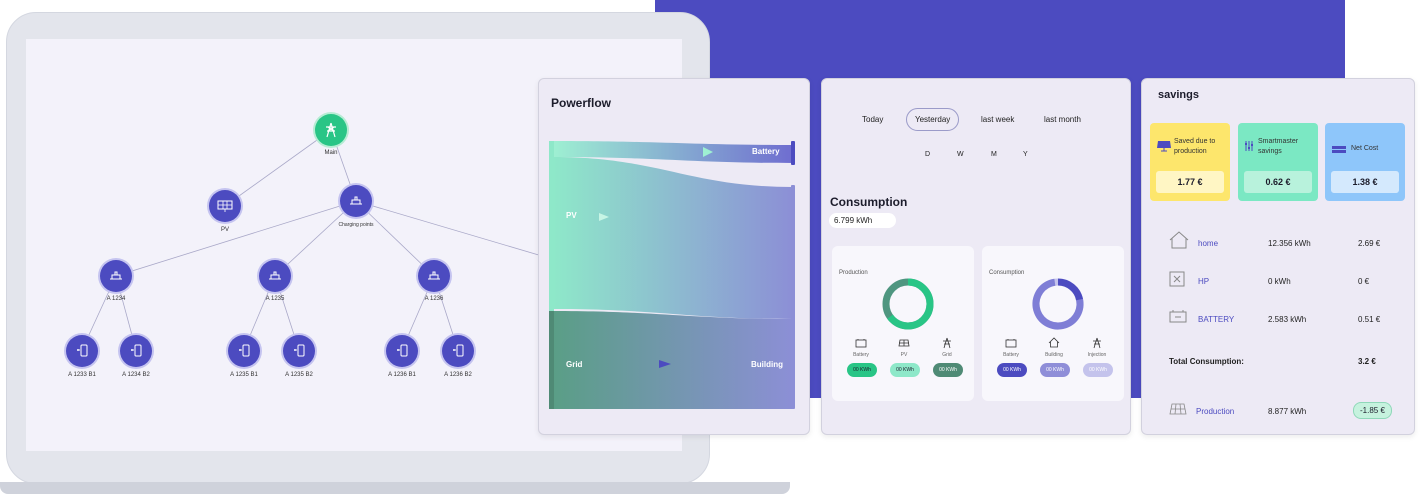 The width and height of the screenshot is (1421, 494). Describe the element at coordinates (434, 299) in the screenshot. I see `group-label: A 1236` at that location.